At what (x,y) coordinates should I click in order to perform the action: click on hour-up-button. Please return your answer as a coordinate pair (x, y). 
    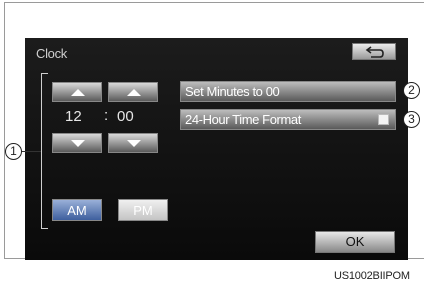
    Looking at the image, I should click on (77, 92).